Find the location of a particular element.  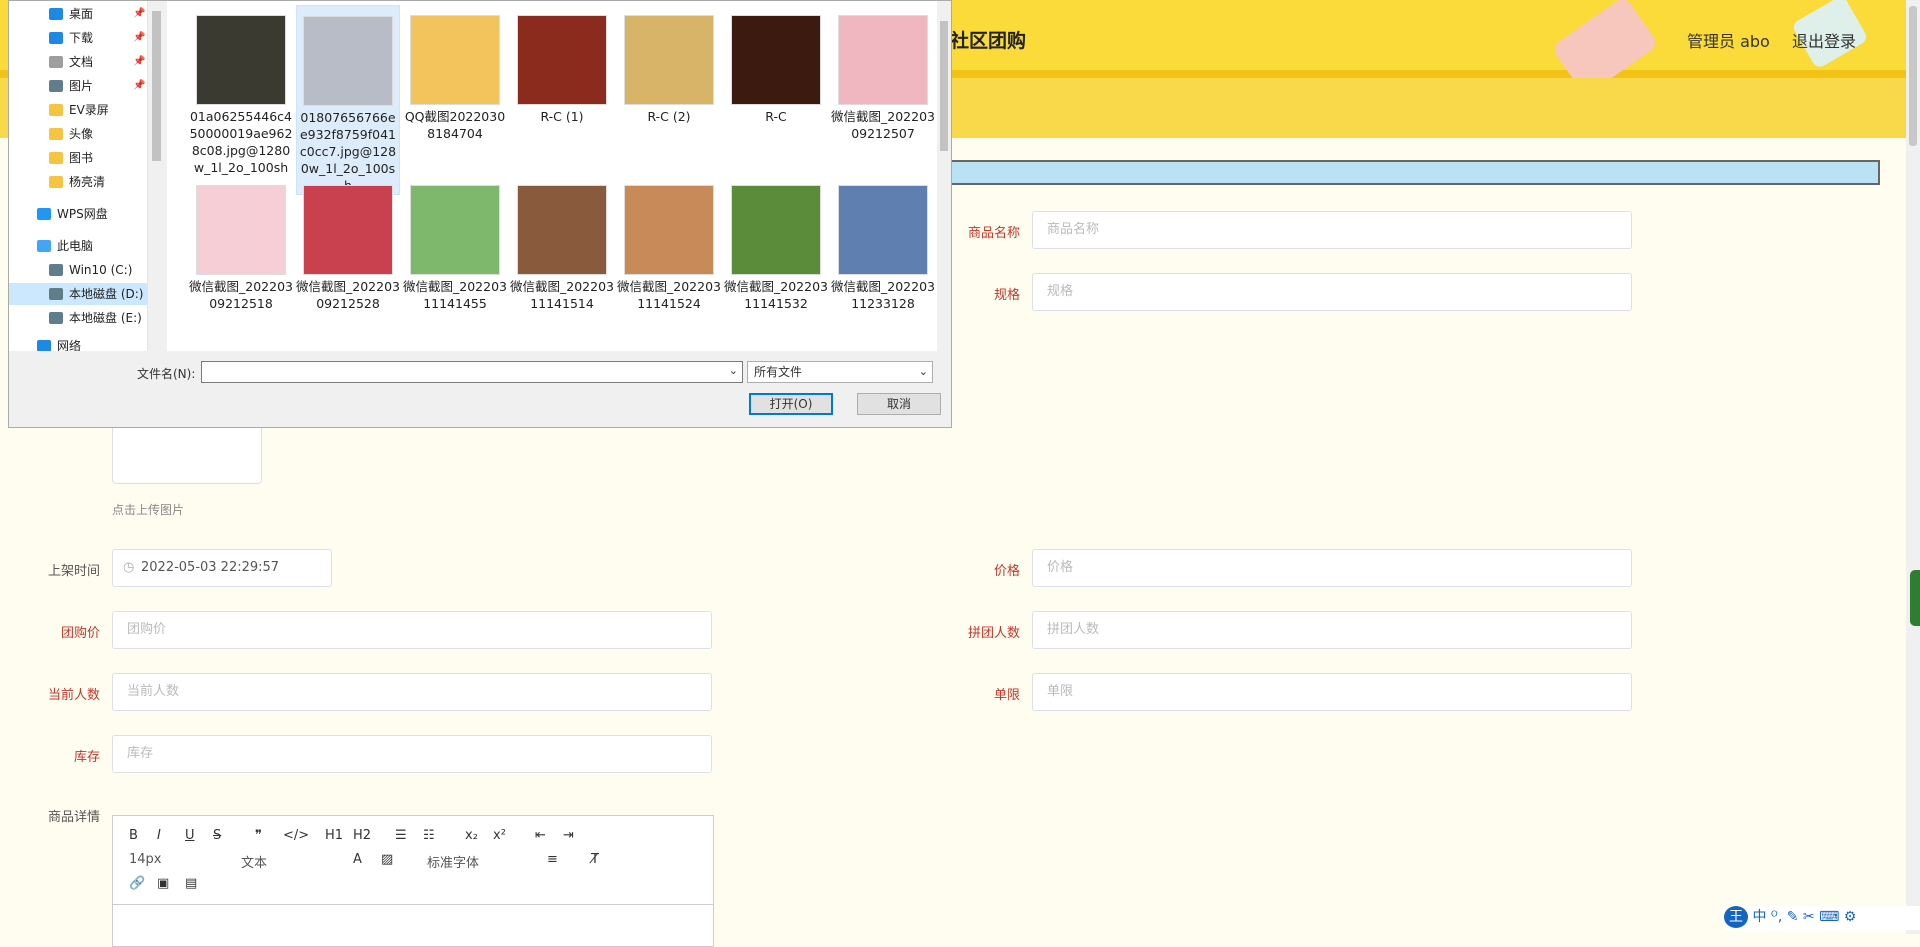

font-size-select: 14px is located at coordinates (145, 859).